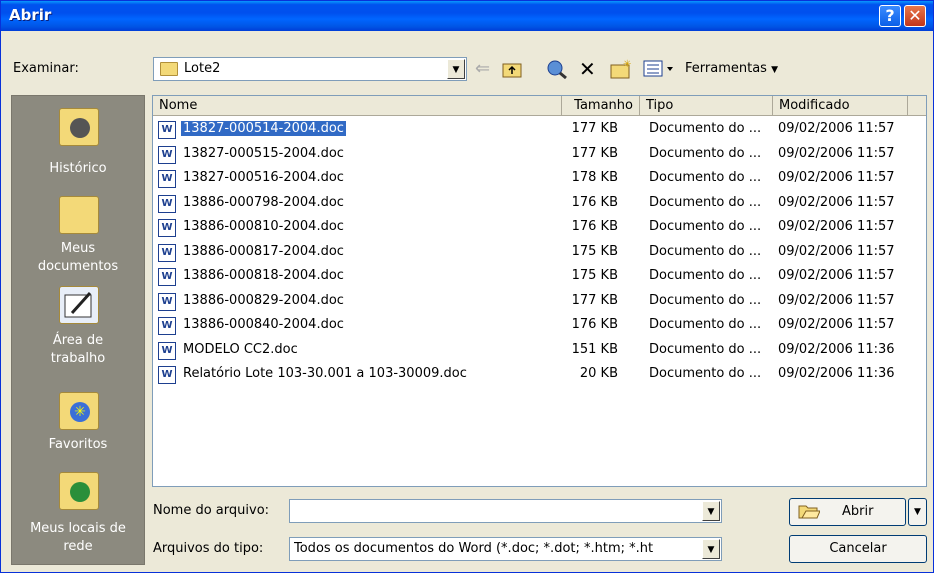  I want to click on tools-menu: Ferramentas ▼, so click(731, 68).